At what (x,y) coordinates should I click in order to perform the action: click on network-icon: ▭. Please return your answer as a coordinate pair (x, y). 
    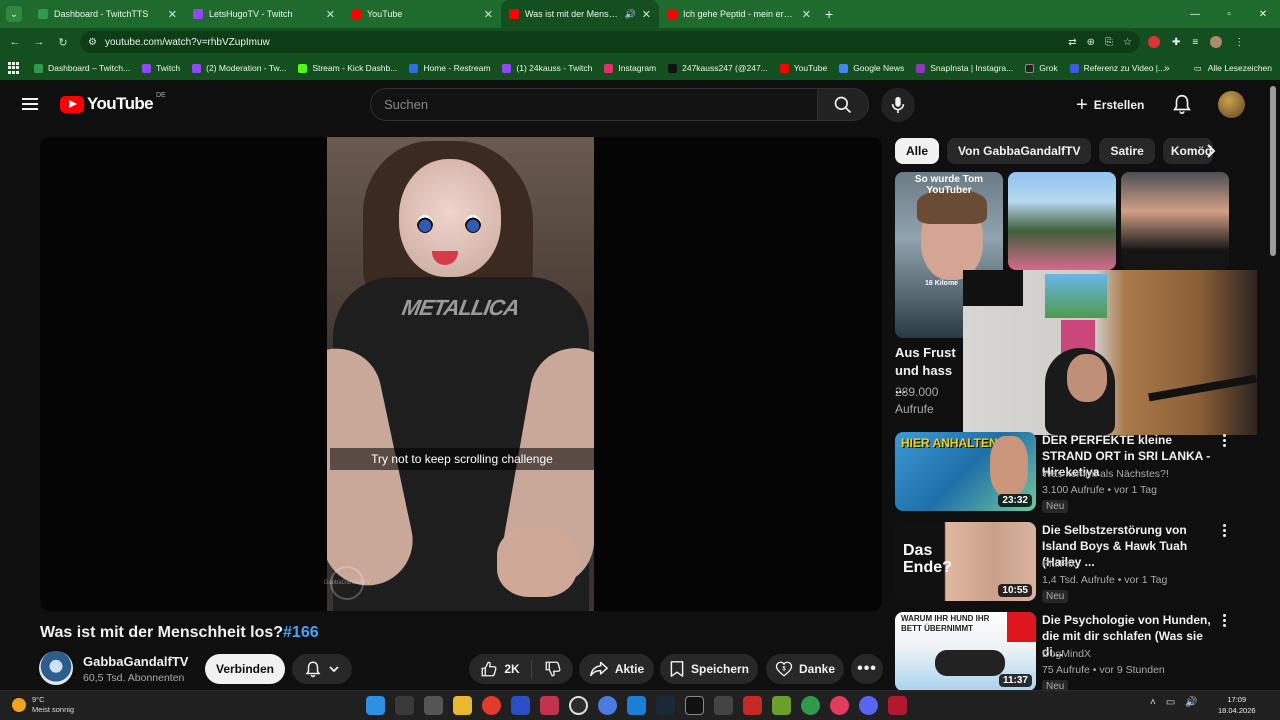
    Looking at the image, I should click on (1170, 702).